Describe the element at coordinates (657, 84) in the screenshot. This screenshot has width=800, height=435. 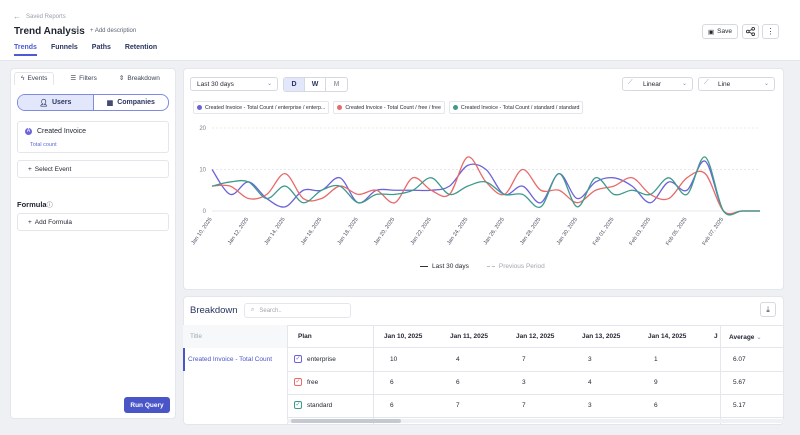
I see `scale-select: ⟋ Linear ⌄` at that location.